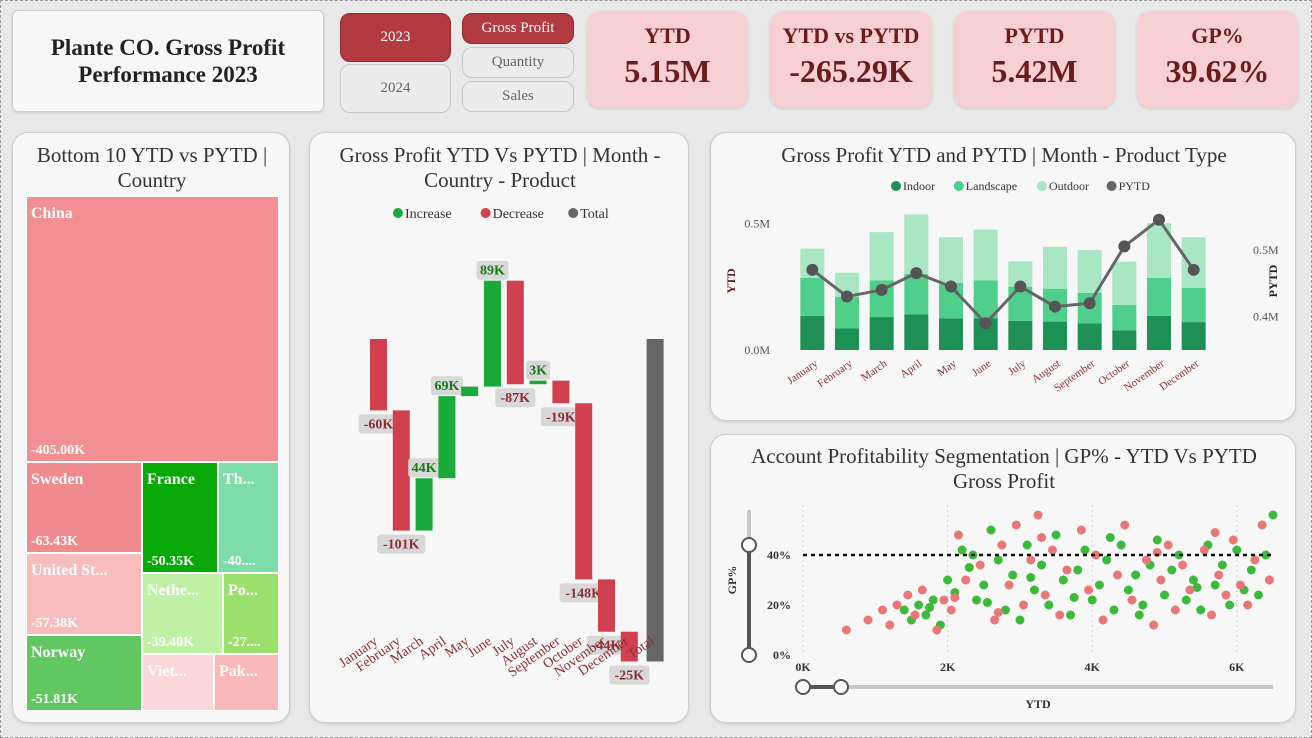  Describe the element at coordinates (180, 517) in the screenshot. I see `treemap-tile: France -50.35K` at that location.